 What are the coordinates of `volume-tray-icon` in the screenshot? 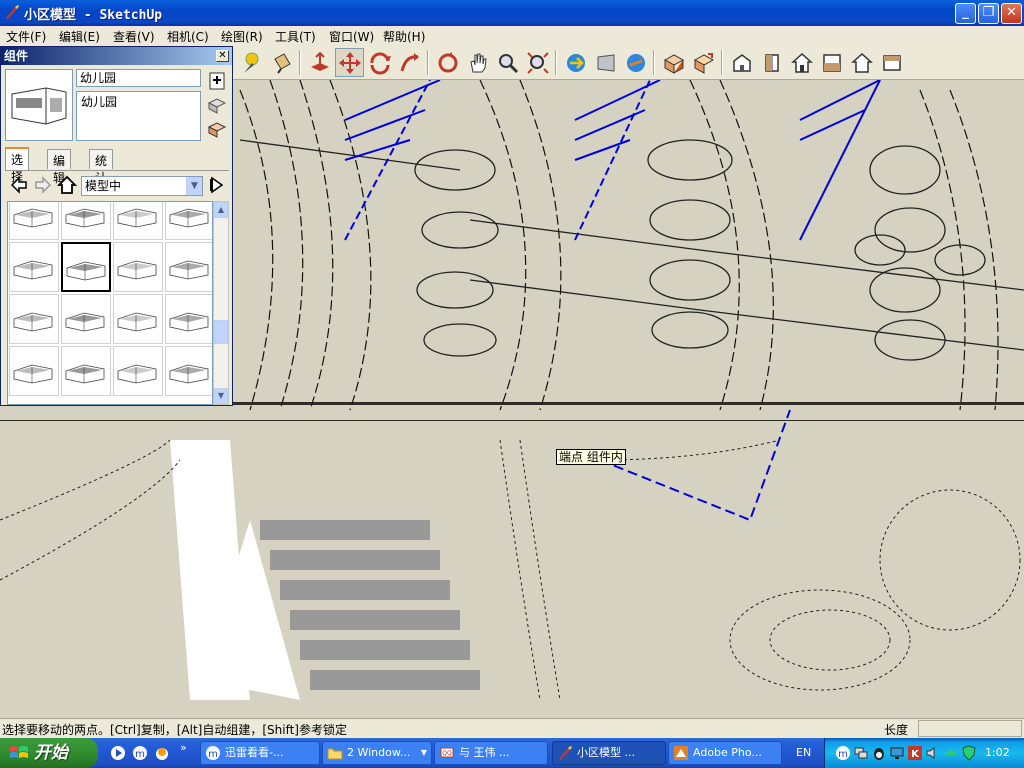 It's located at (933, 753).